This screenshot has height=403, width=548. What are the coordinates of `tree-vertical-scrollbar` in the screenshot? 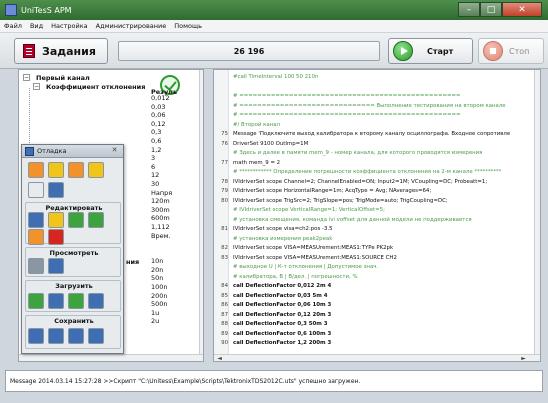 It's located at (201, 215).